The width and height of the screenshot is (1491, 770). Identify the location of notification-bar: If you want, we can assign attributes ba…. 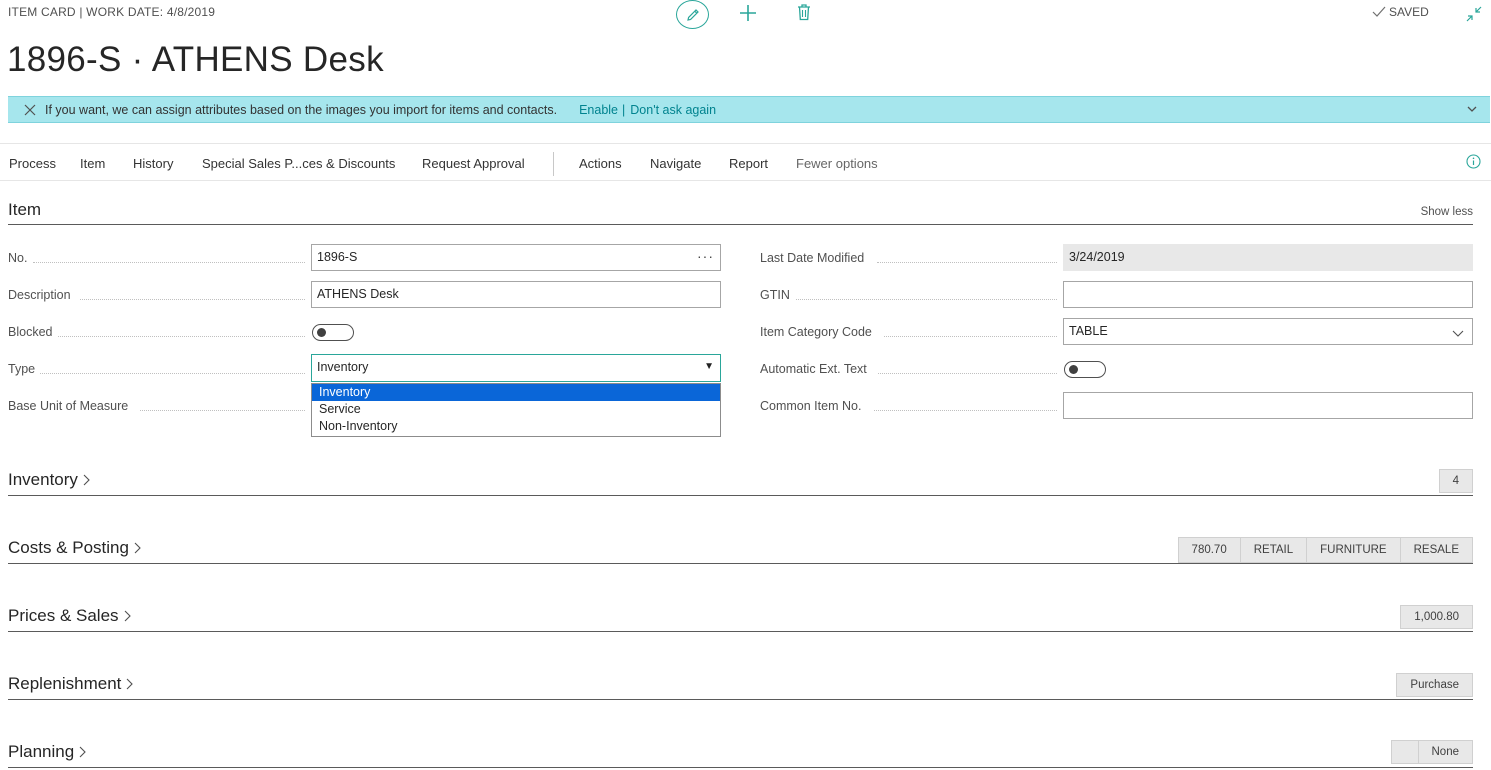
(749, 109).